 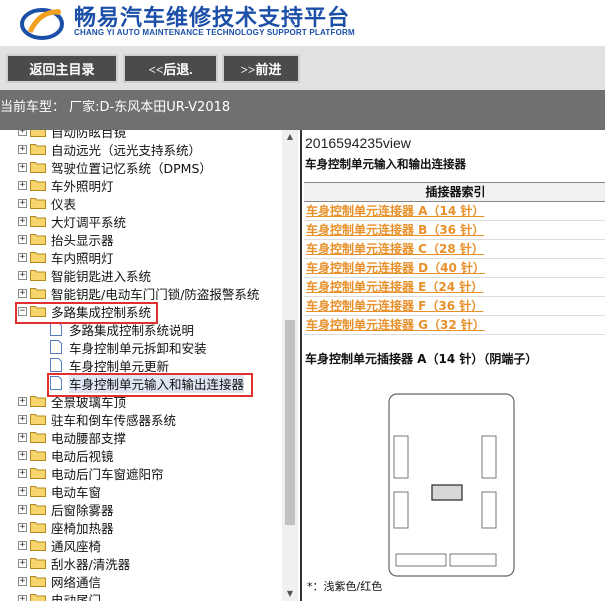 I want to click on tree-item: 车身控制单元更新, so click(x=109, y=365).